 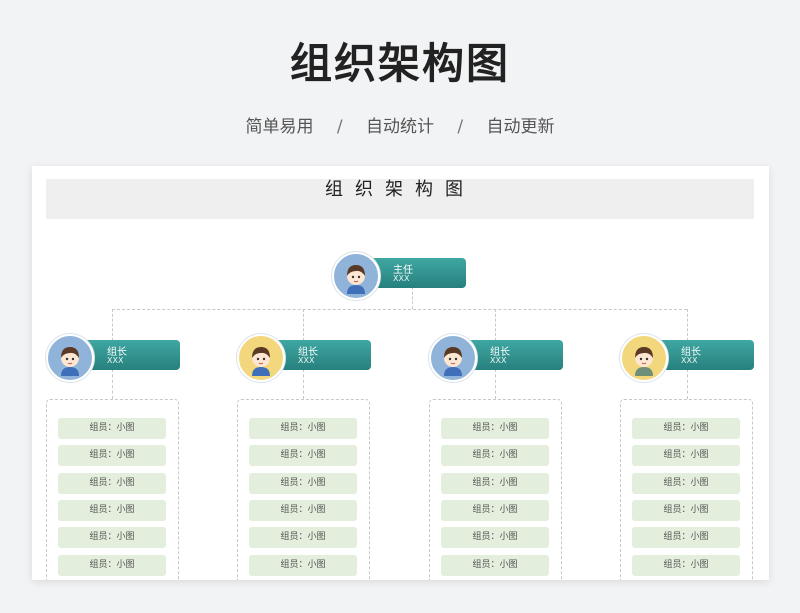 I want to click on sheet-header: 组织架构图, so click(x=400, y=199).